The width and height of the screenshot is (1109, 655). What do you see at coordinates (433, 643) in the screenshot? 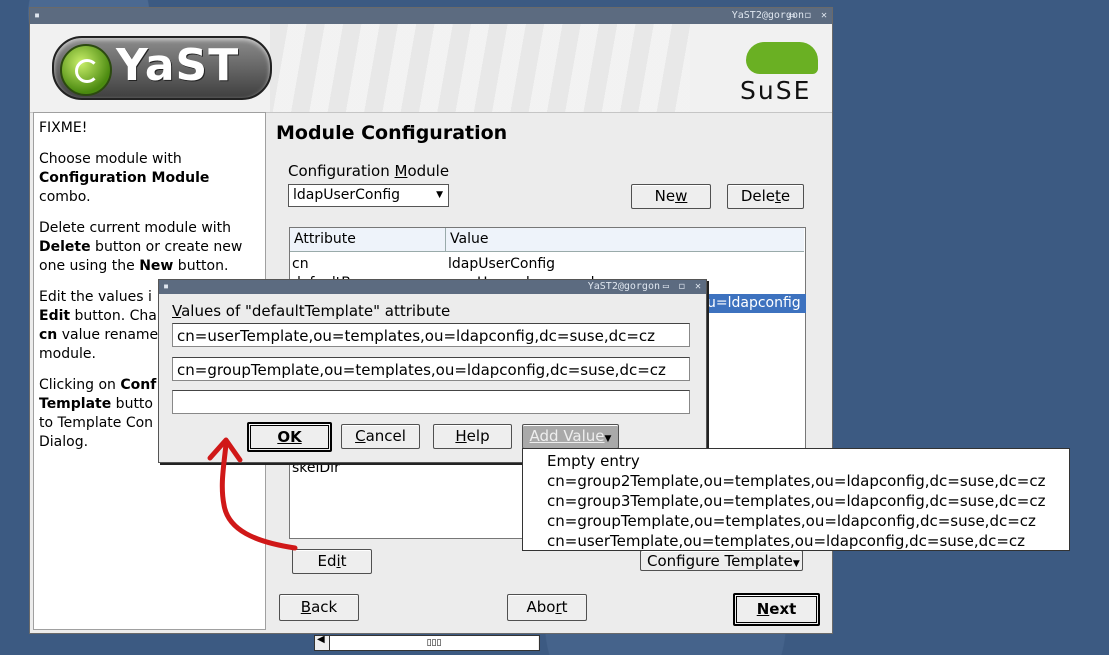
I see `scroll-thumb: ▯▯▯` at bounding box center [433, 643].